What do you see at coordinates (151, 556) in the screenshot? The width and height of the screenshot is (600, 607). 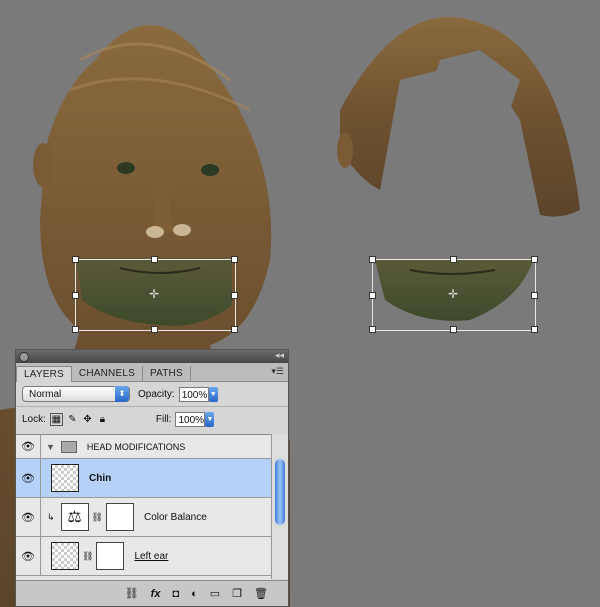 I see `layer-name: Left ear` at bounding box center [151, 556].